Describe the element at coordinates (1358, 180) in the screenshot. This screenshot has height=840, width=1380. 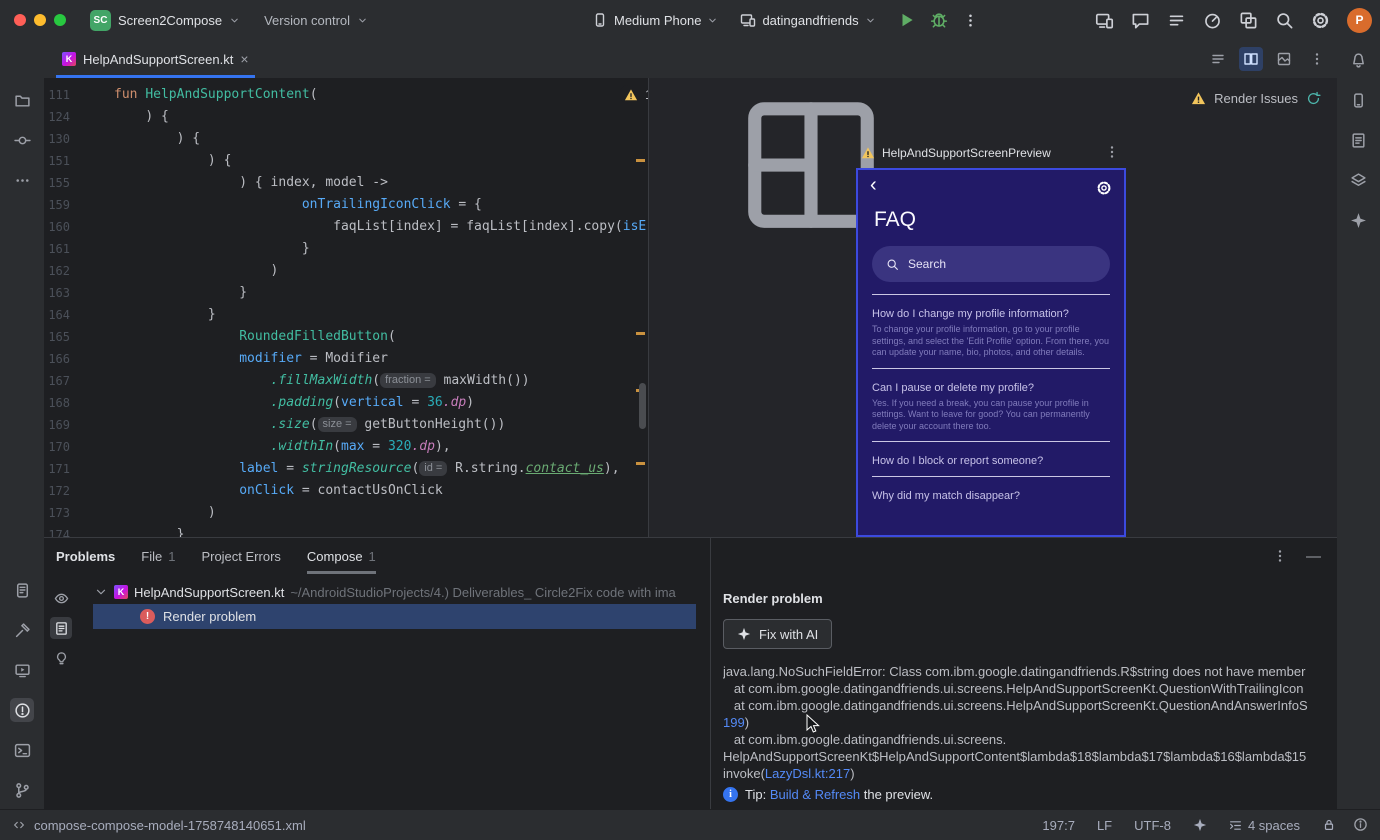
I see `resource-manager-tool-icon` at that location.